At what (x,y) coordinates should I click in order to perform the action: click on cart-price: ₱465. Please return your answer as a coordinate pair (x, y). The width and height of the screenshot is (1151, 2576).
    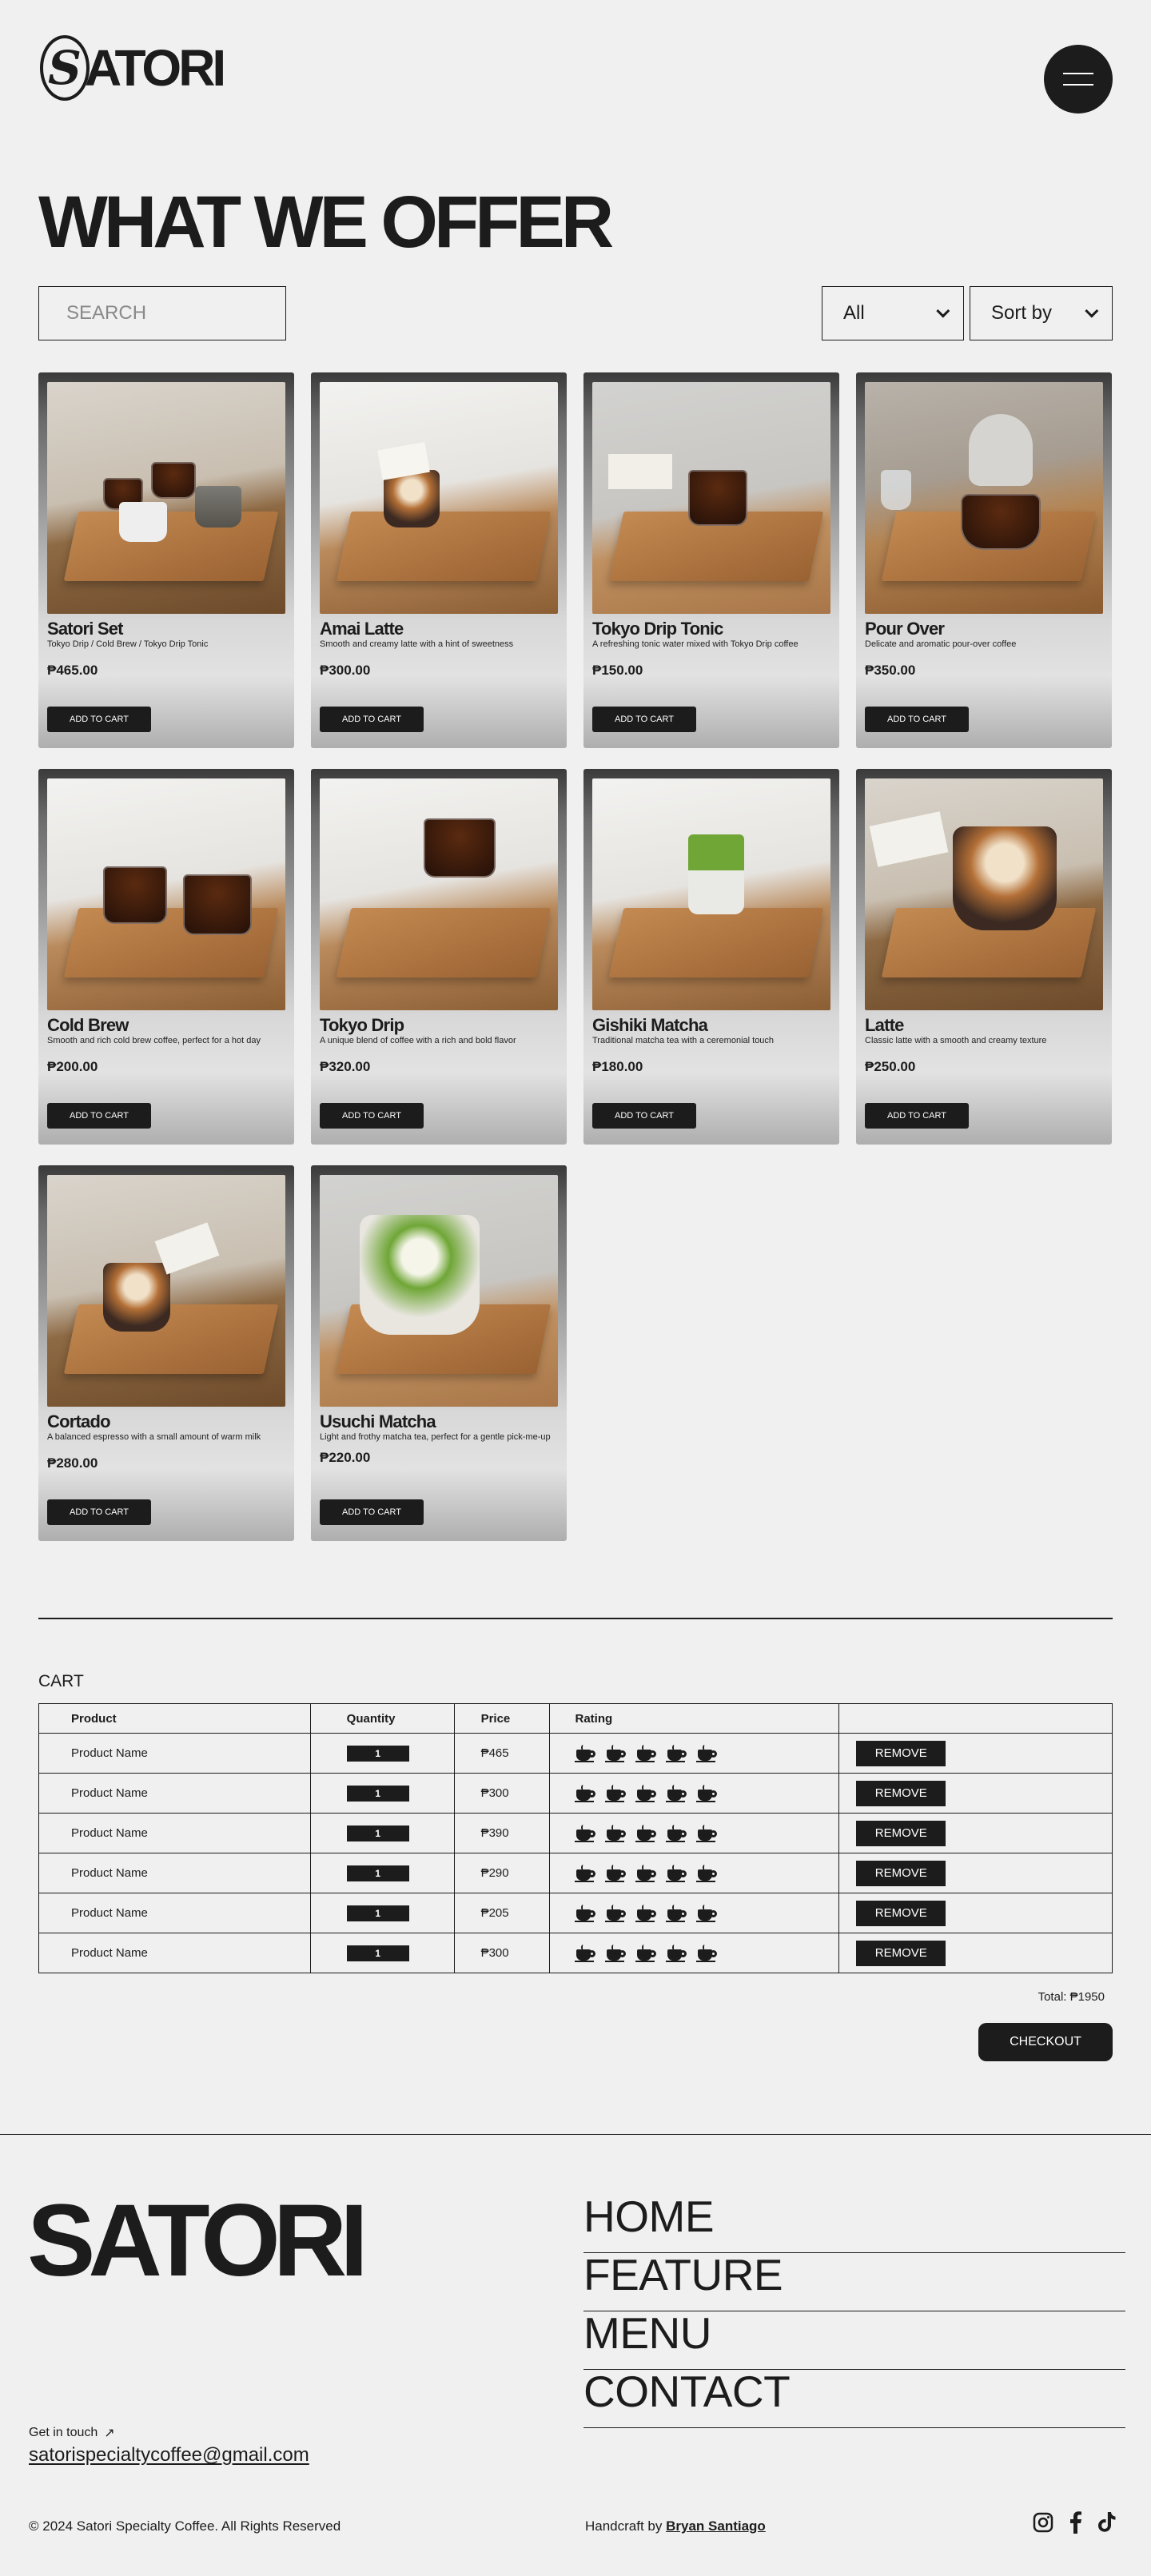
    Looking at the image, I should click on (502, 1753).